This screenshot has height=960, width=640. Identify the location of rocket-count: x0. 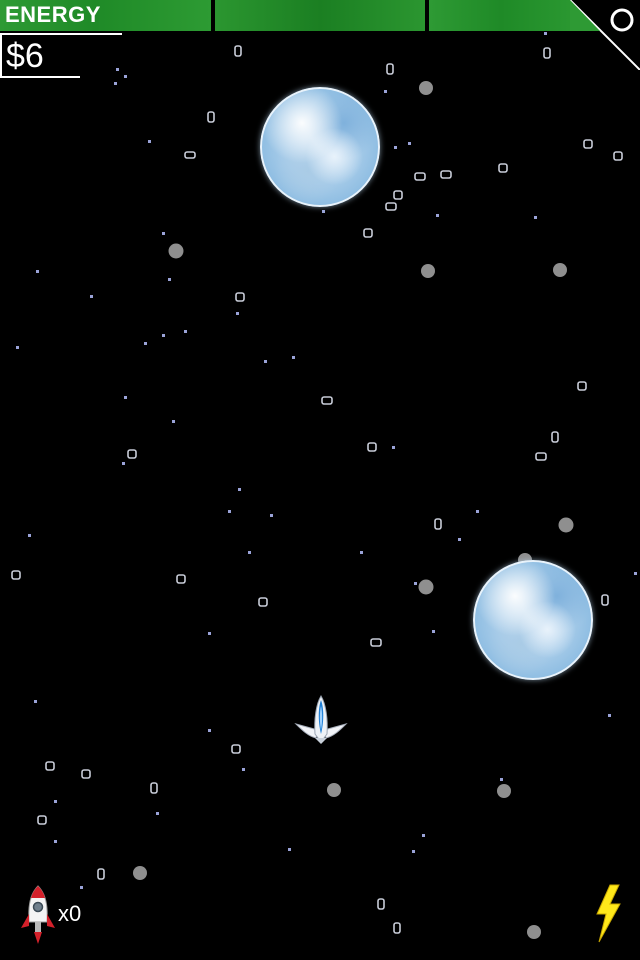
(70, 913).